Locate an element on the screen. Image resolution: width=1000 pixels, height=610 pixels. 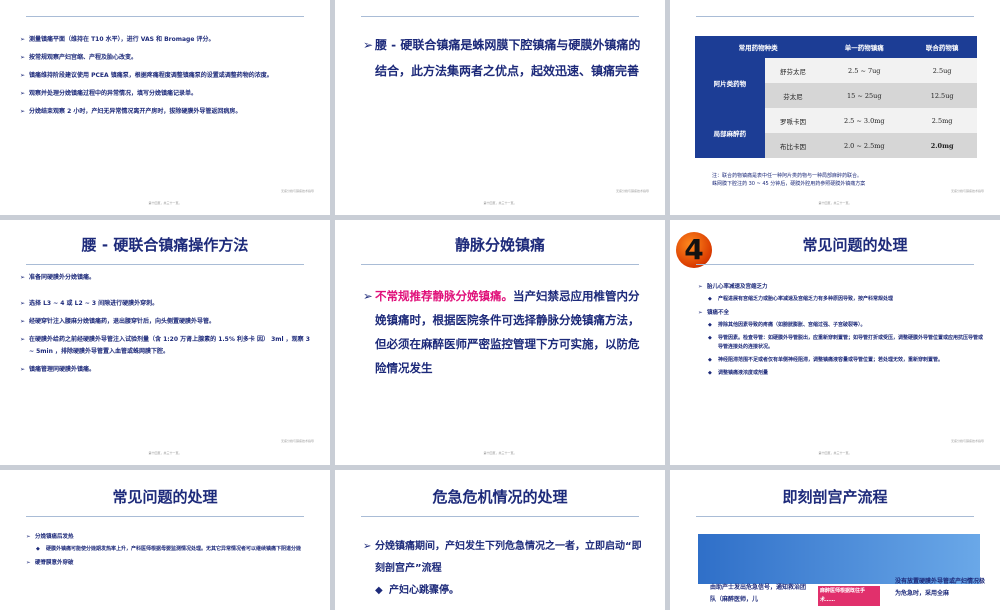
bullet-item: ➢ 硬脊膜意外穿破 is located at coordinates (50, 563).